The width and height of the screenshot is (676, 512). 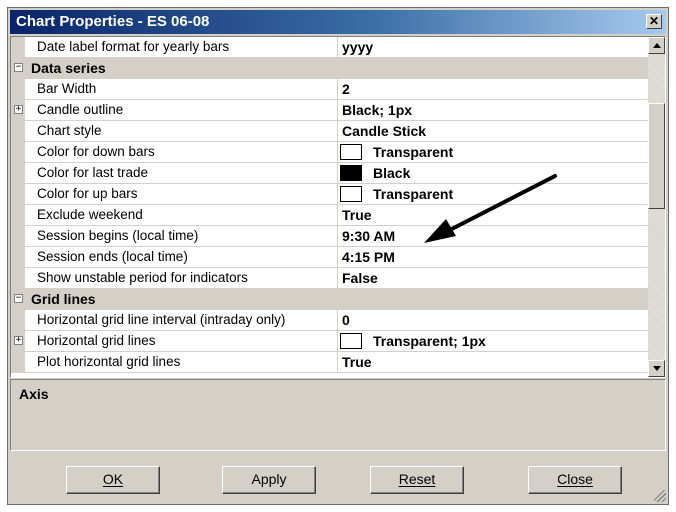 I want to click on close-window-button: ✕, so click(x=654, y=21).